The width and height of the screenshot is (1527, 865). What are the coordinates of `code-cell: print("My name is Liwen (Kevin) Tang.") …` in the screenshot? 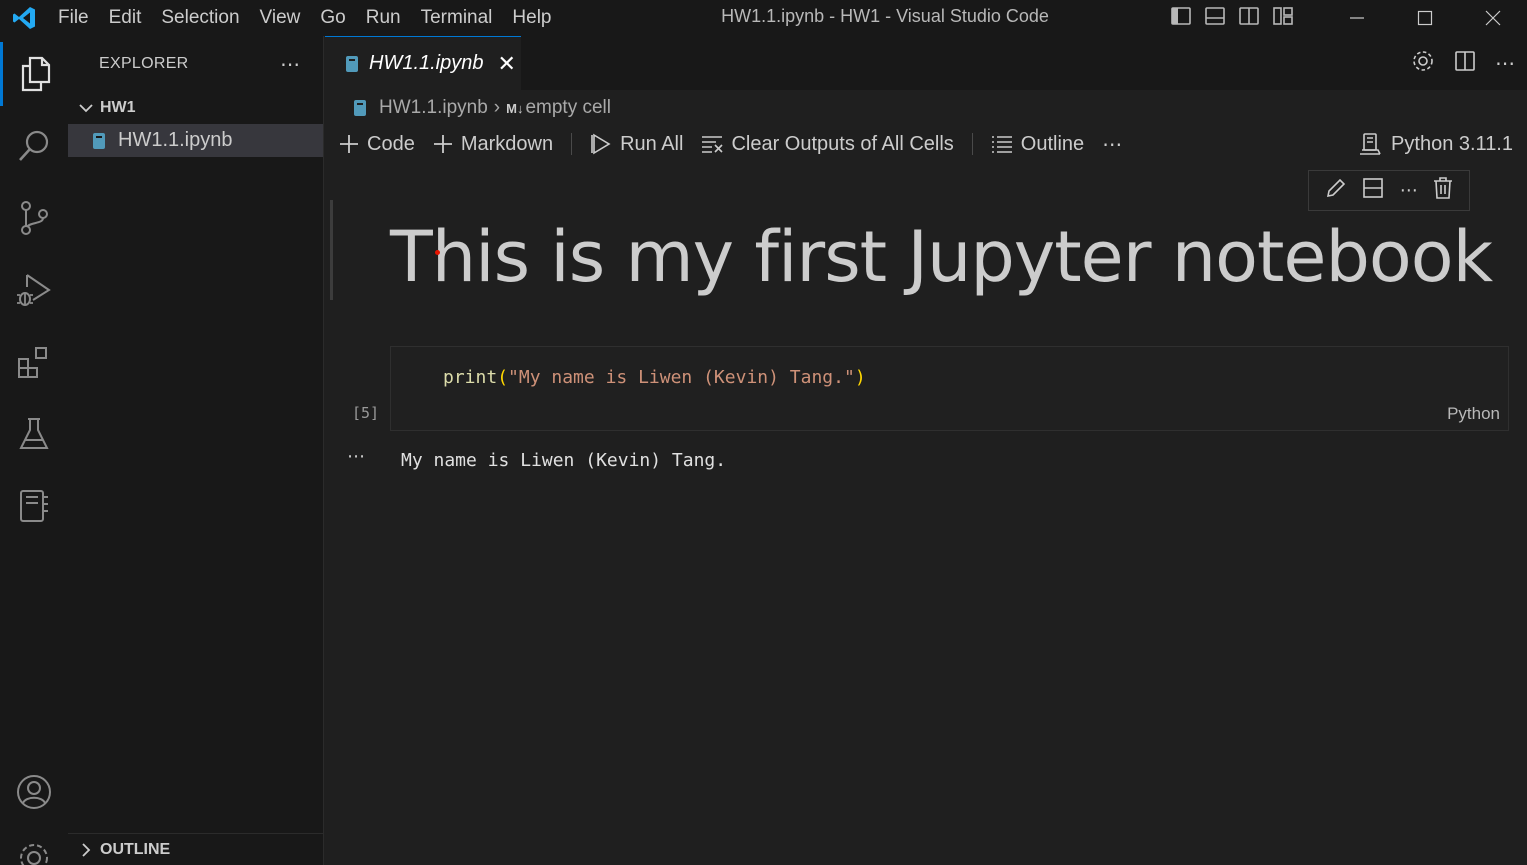 It's located at (949, 388).